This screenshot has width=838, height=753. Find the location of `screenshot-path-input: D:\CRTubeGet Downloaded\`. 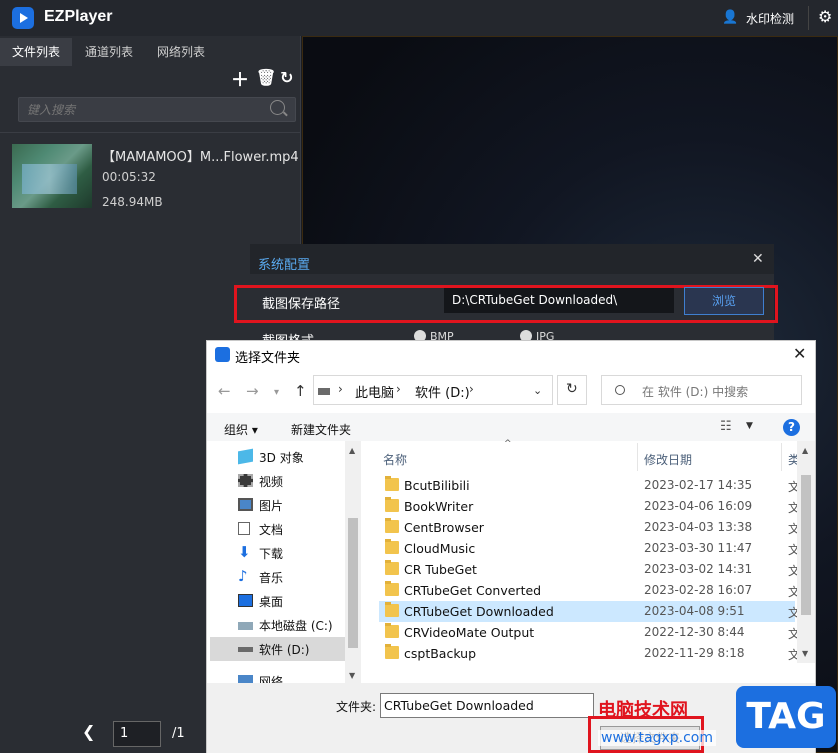

screenshot-path-input: D:\CRTubeGet Downloaded\ is located at coordinates (559, 300).